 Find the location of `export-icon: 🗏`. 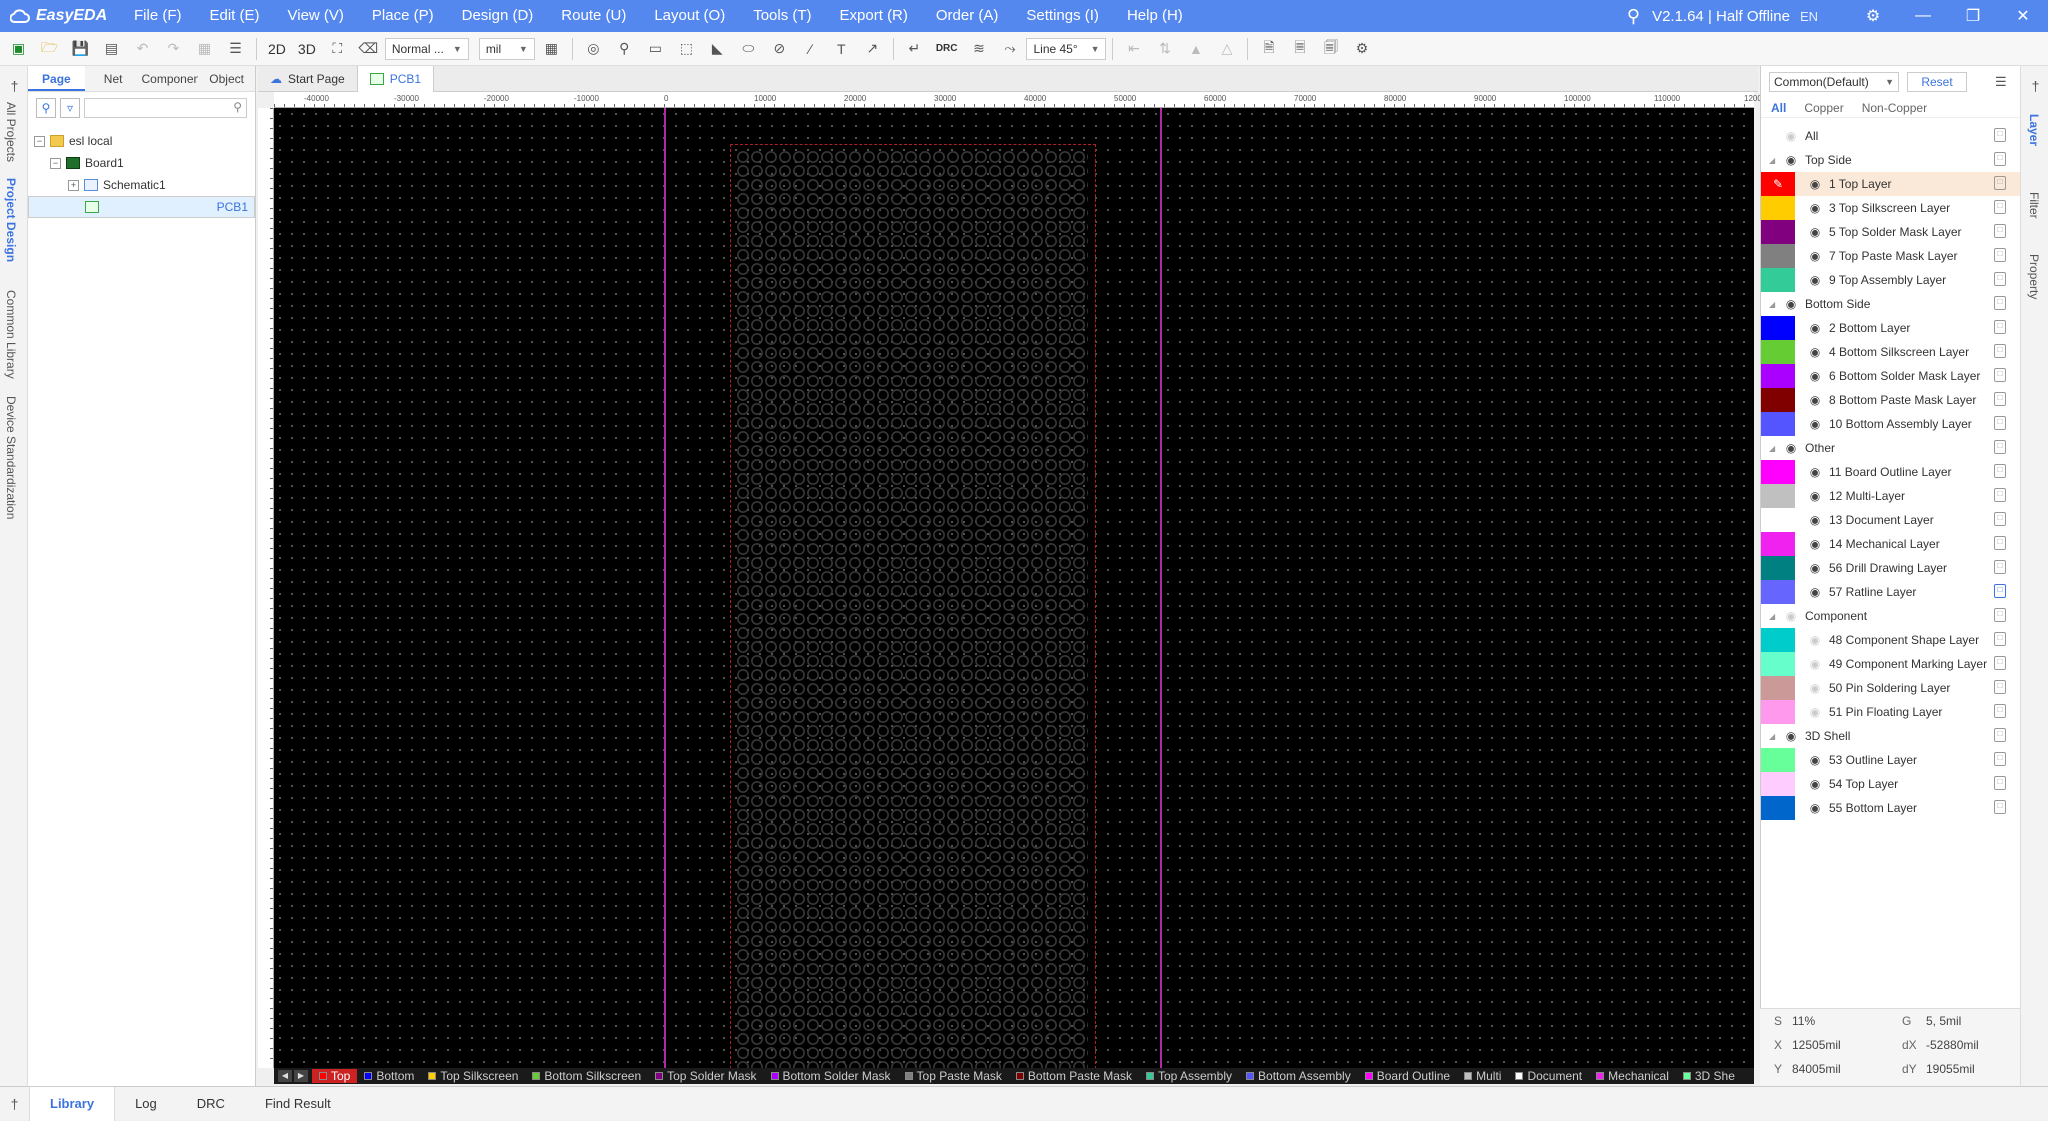

export-icon: 🗏 is located at coordinates (1299, 49).